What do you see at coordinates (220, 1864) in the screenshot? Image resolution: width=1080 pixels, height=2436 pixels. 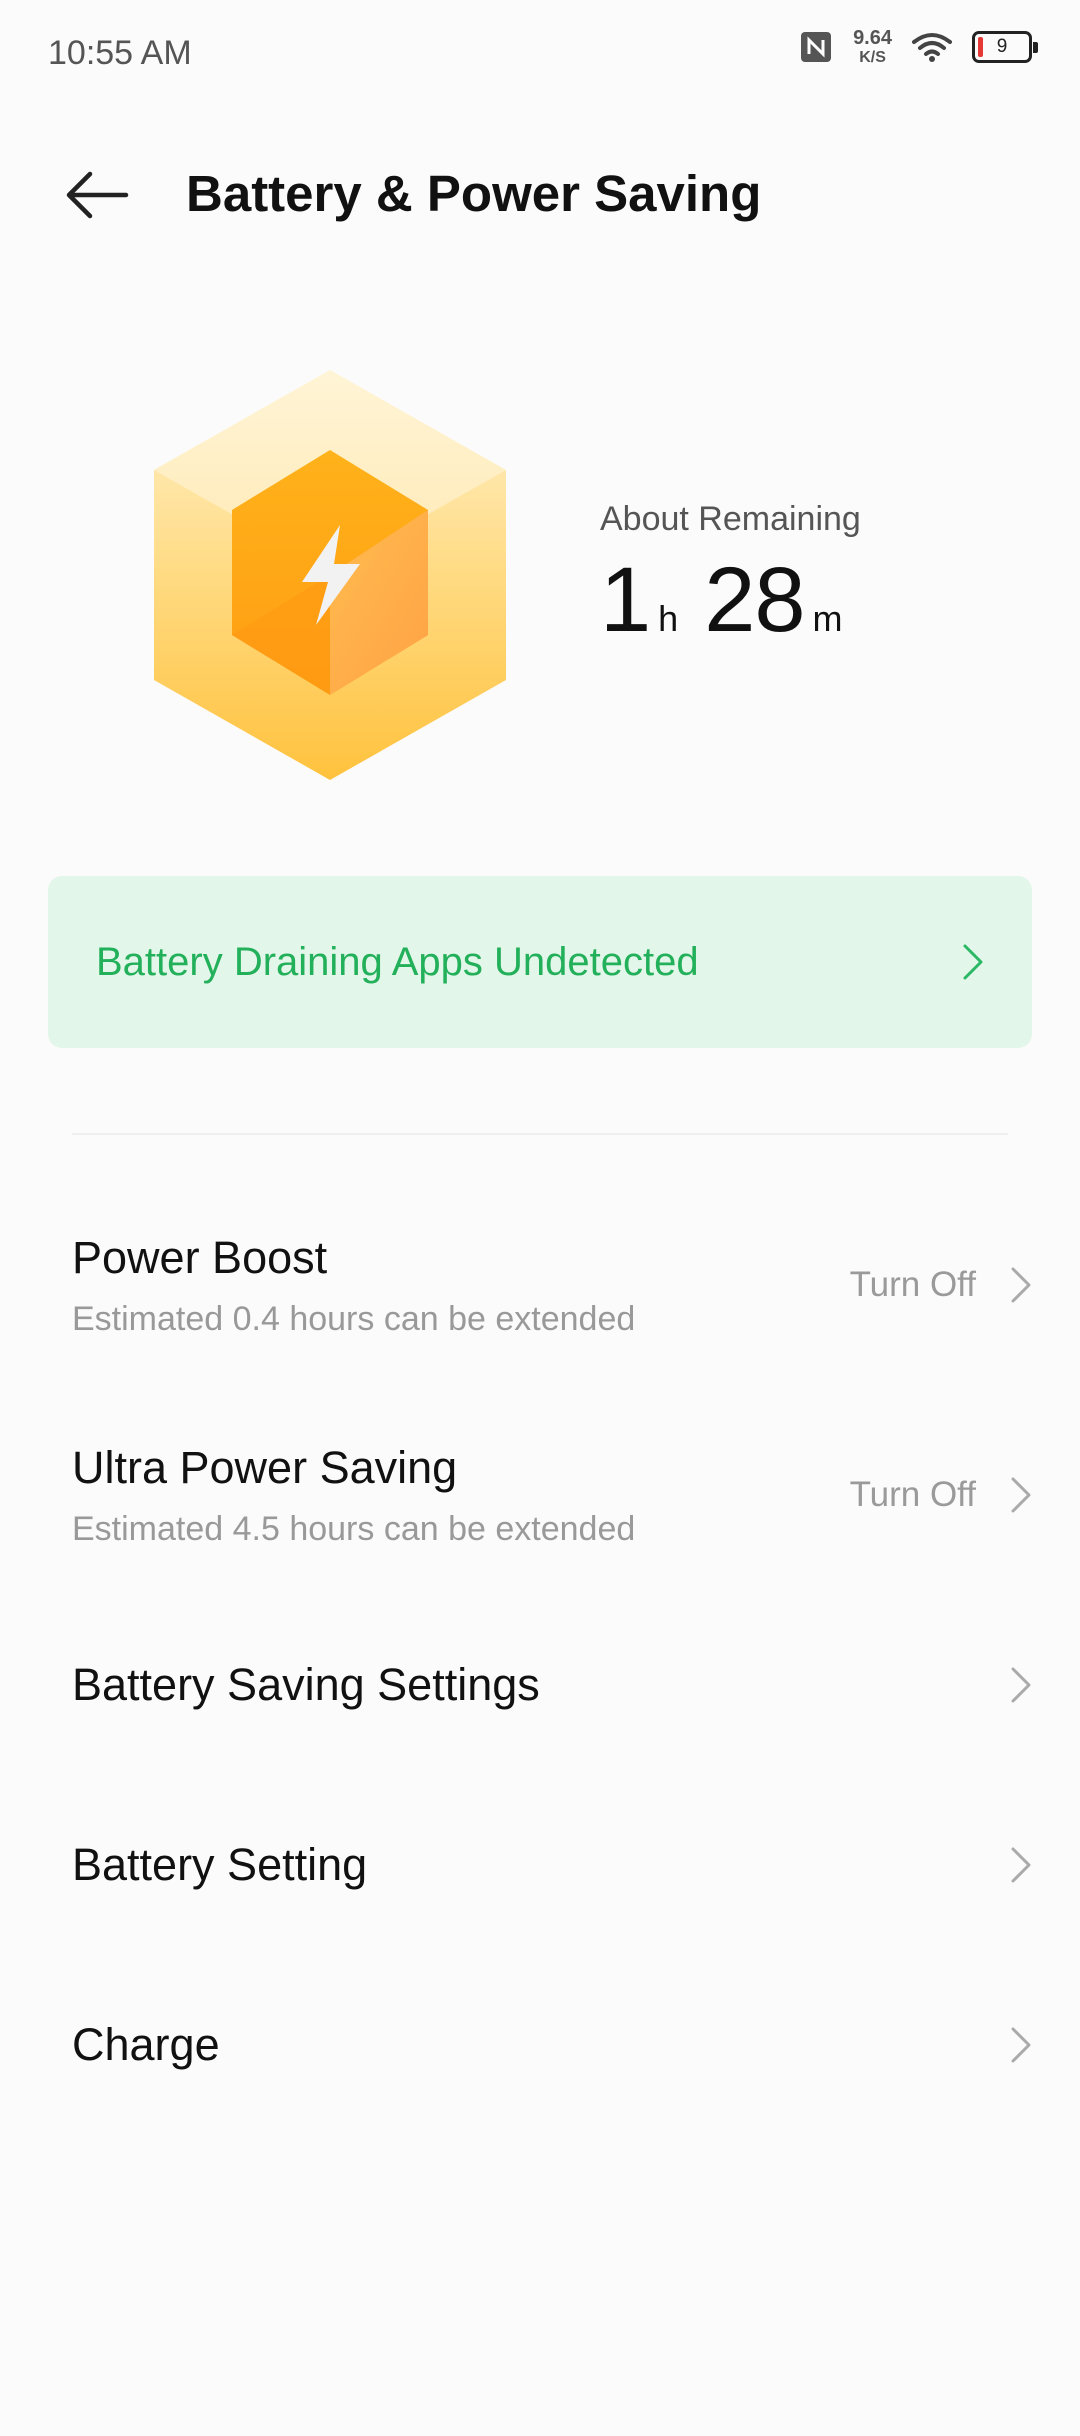 I see `battery-setting-title: Battery Setting` at bounding box center [220, 1864].